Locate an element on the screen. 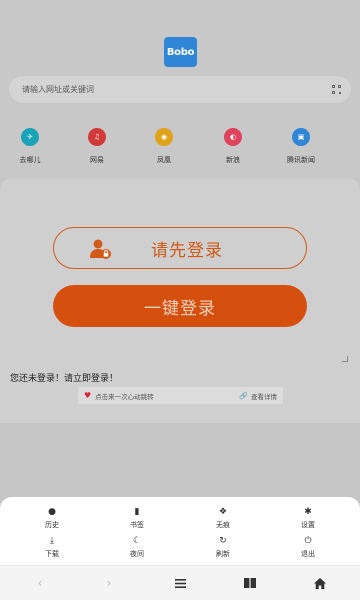 The height and width of the screenshot is (600, 360). menu-item-label: 刷新 is located at coordinates (223, 554).